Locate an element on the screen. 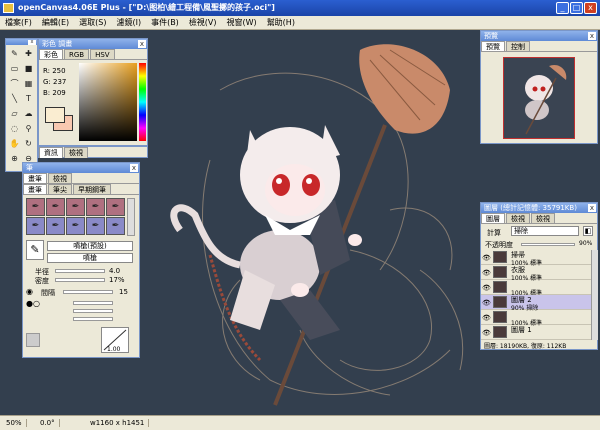 The width and height of the screenshot is (600, 430). brush-name-field: 噴槍 is located at coordinates (90, 258).